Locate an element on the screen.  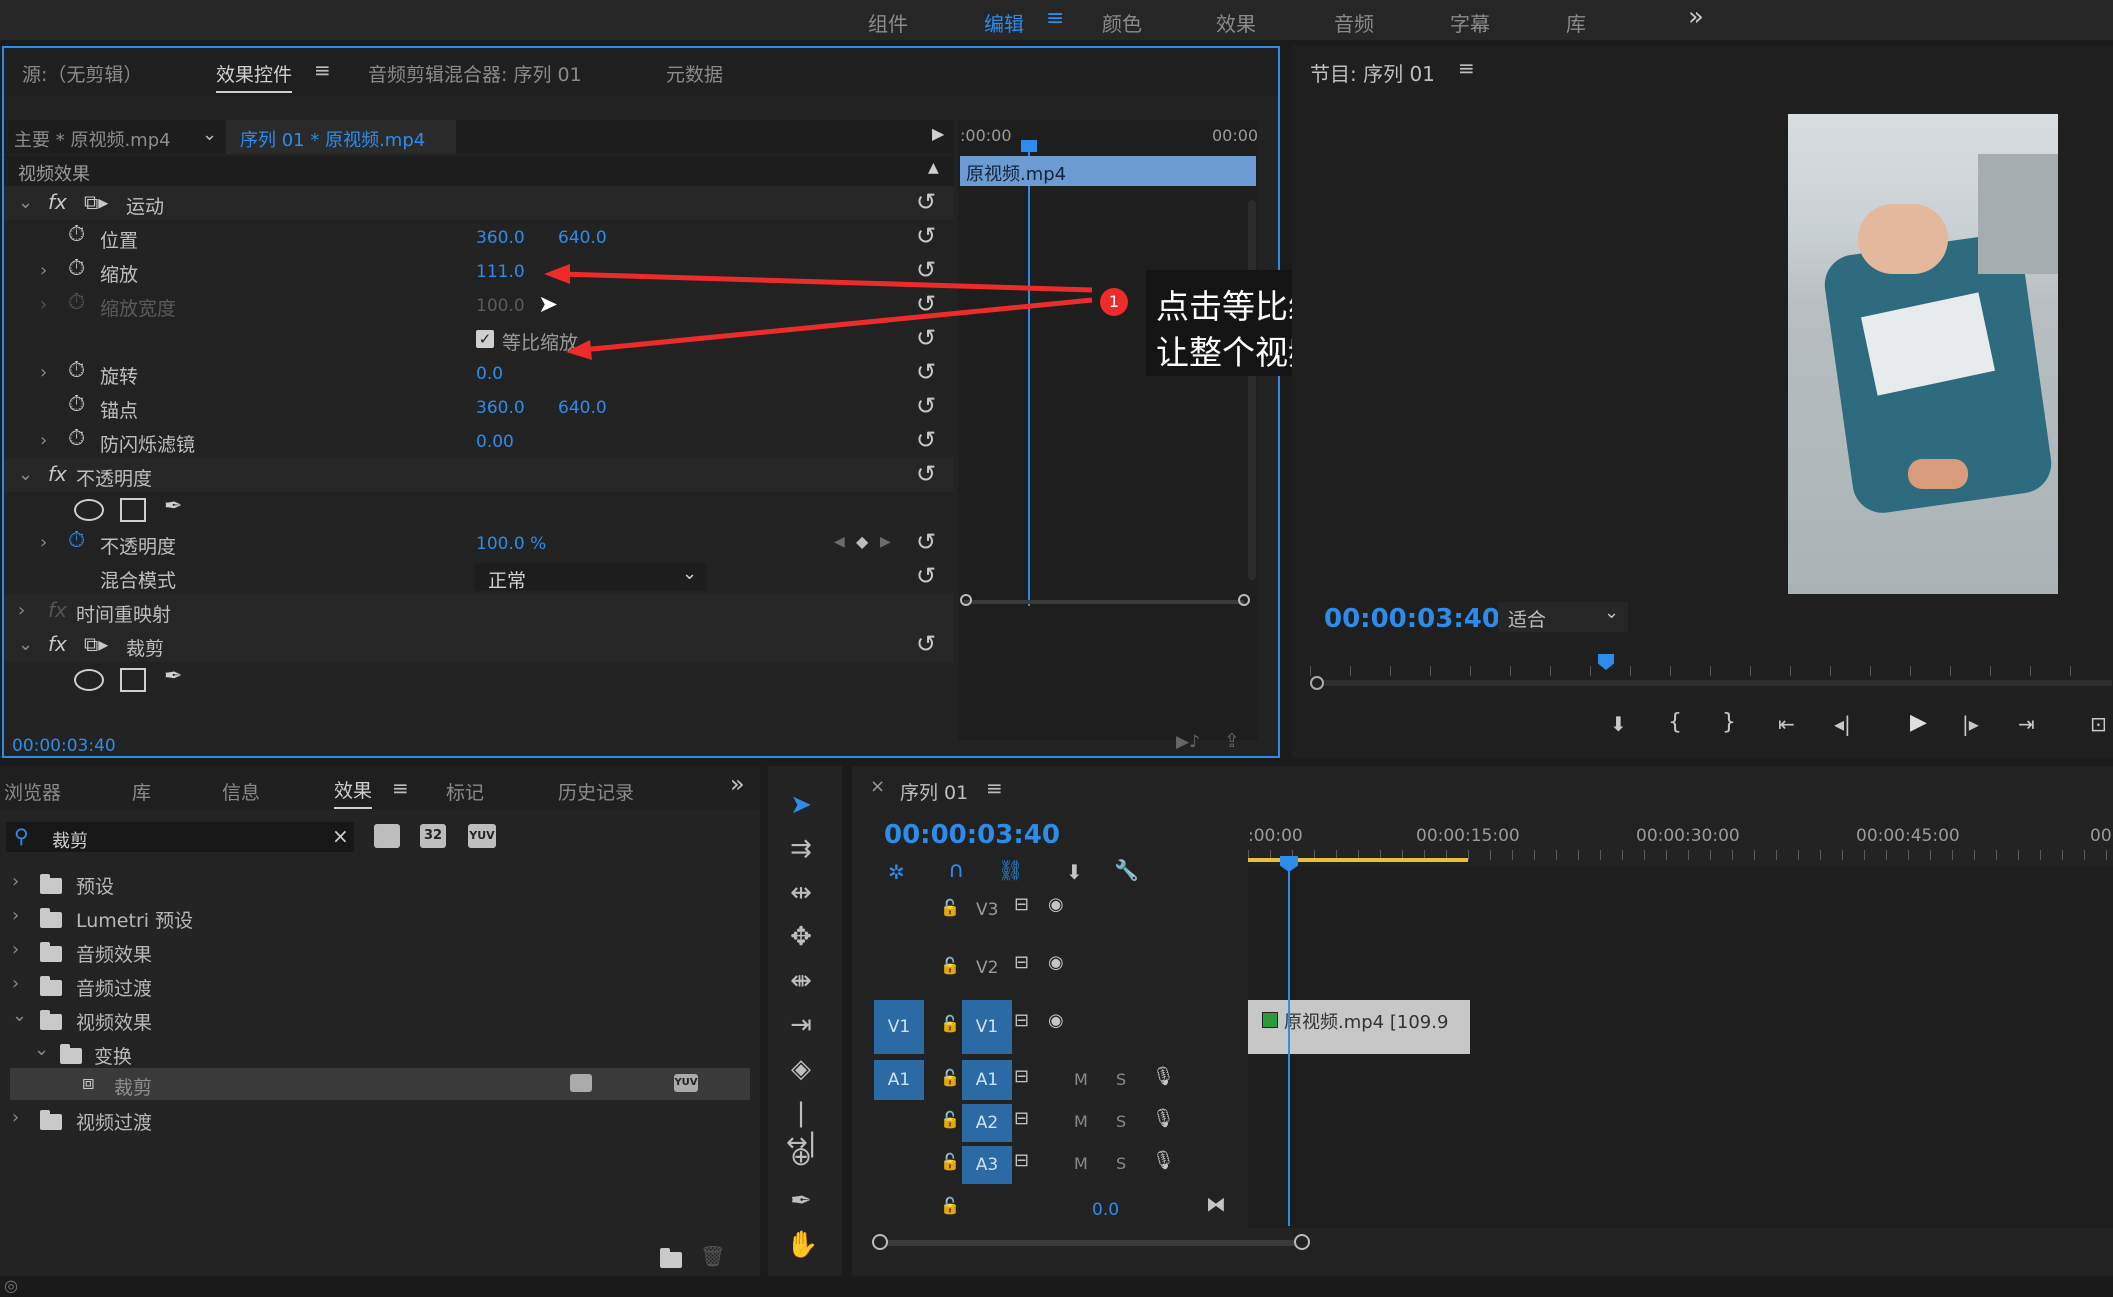
program-scroll-handle is located at coordinates (1317, 683).